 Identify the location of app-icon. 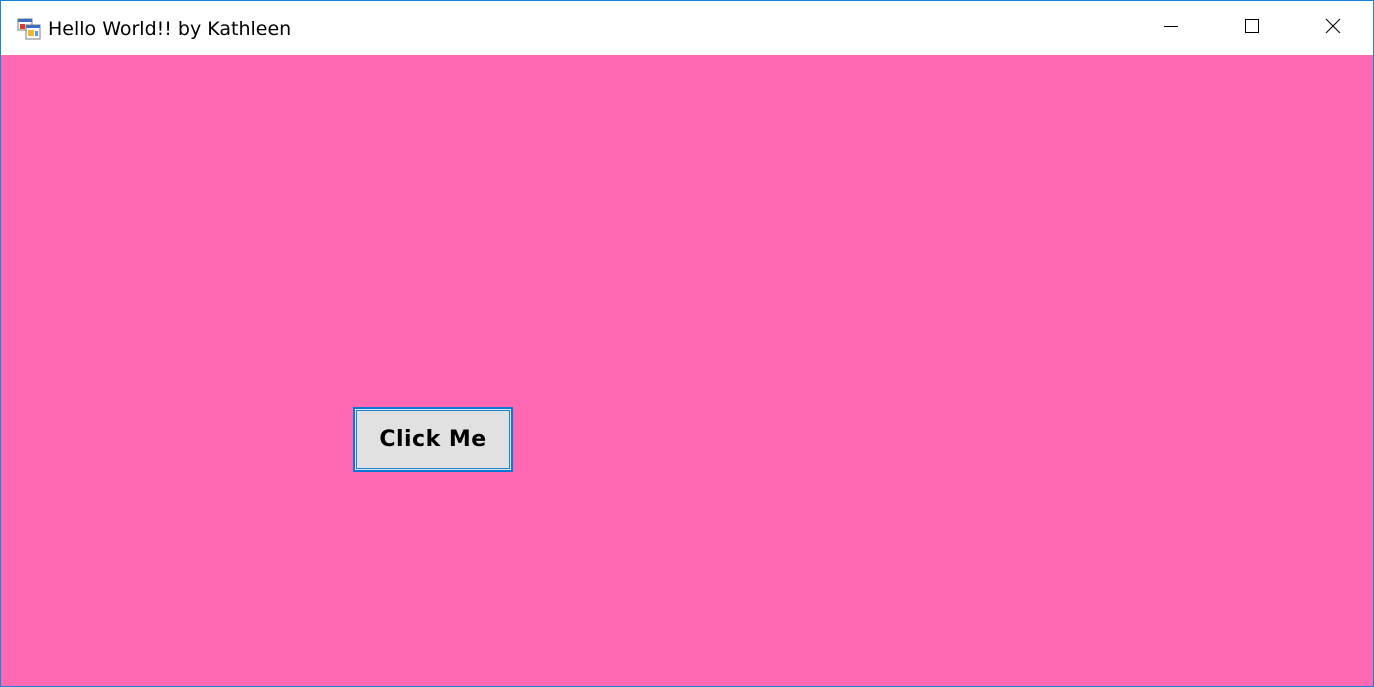
(29, 29).